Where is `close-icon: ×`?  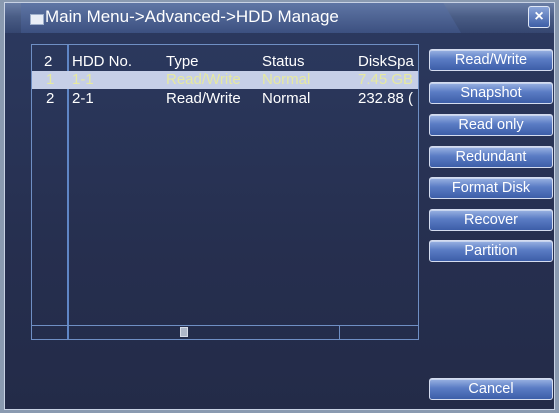 close-icon: × is located at coordinates (539, 16).